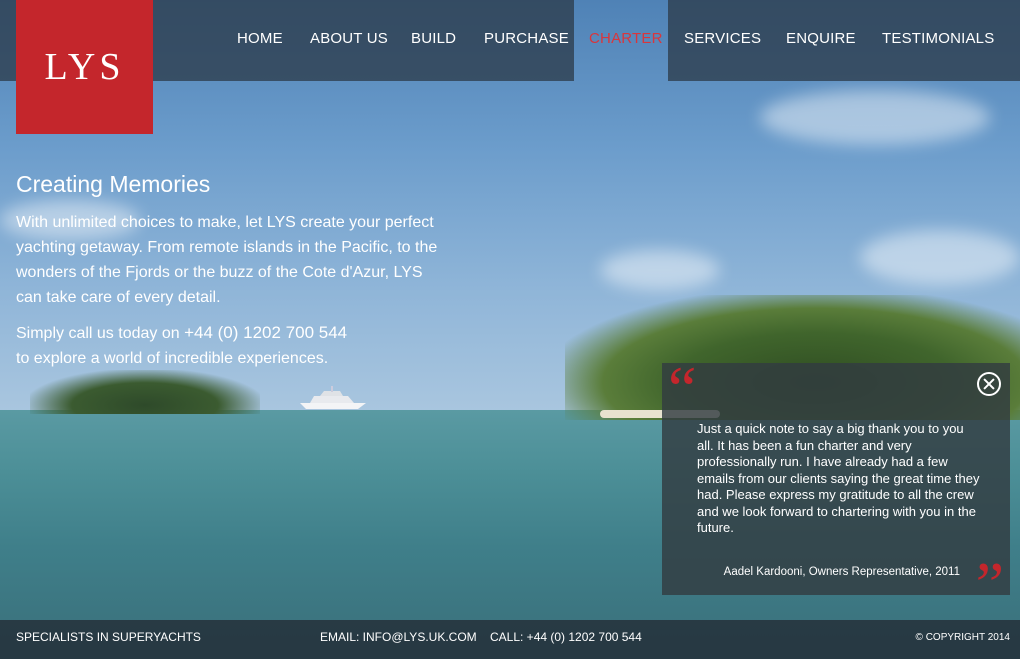  I want to click on nav-about-us: ABOUT US, so click(349, 38).